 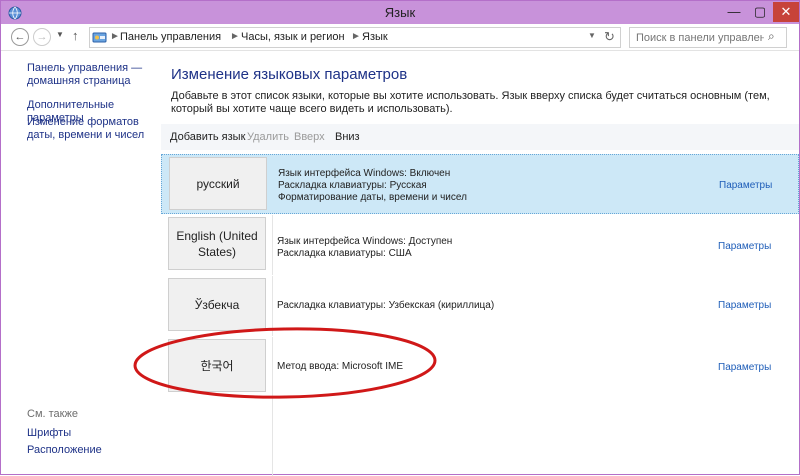 What do you see at coordinates (170, 37) in the screenshot?
I see `breadcrumb-control-panel: Панель управления` at bounding box center [170, 37].